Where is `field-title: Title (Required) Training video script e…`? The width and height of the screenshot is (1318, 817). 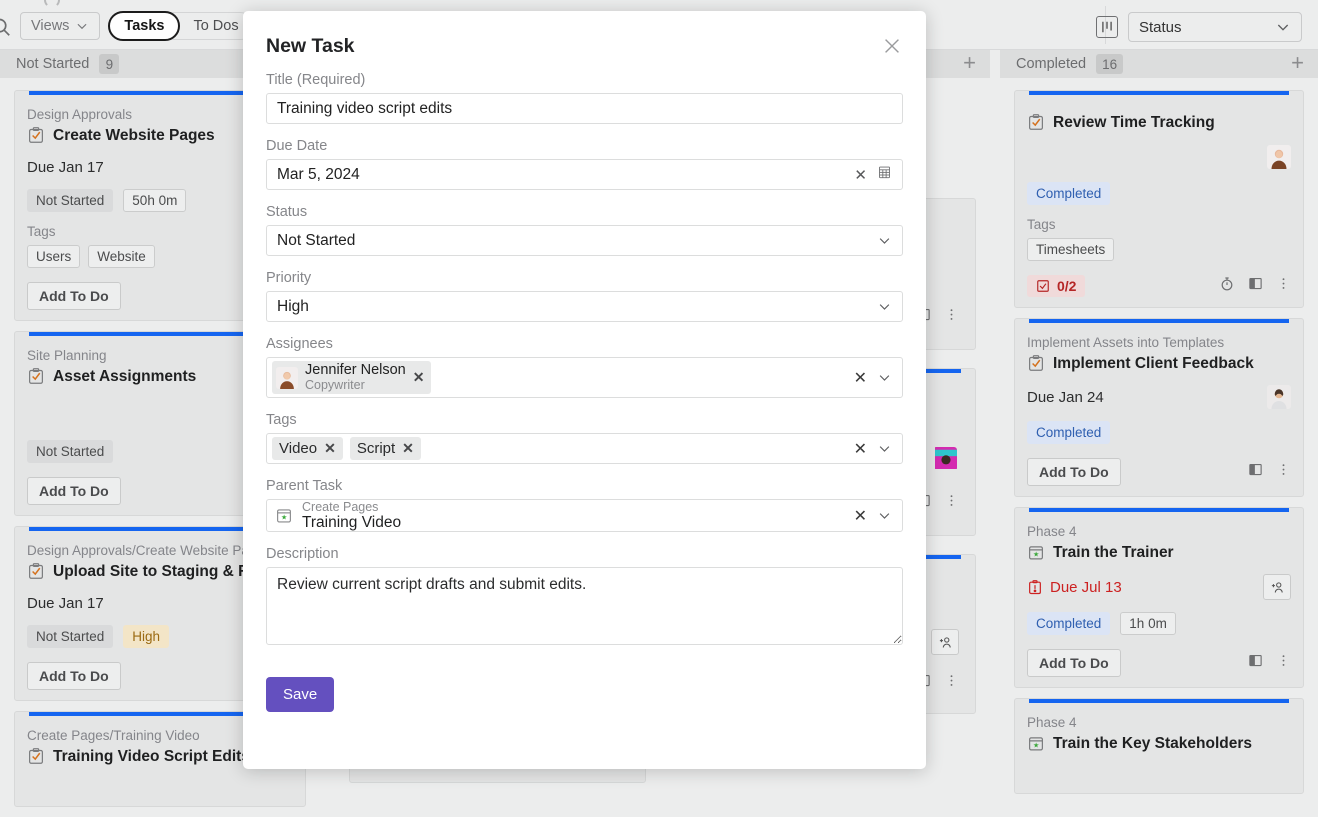 field-title: Title (Required) Training video script e… is located at coordinates (584, 98).